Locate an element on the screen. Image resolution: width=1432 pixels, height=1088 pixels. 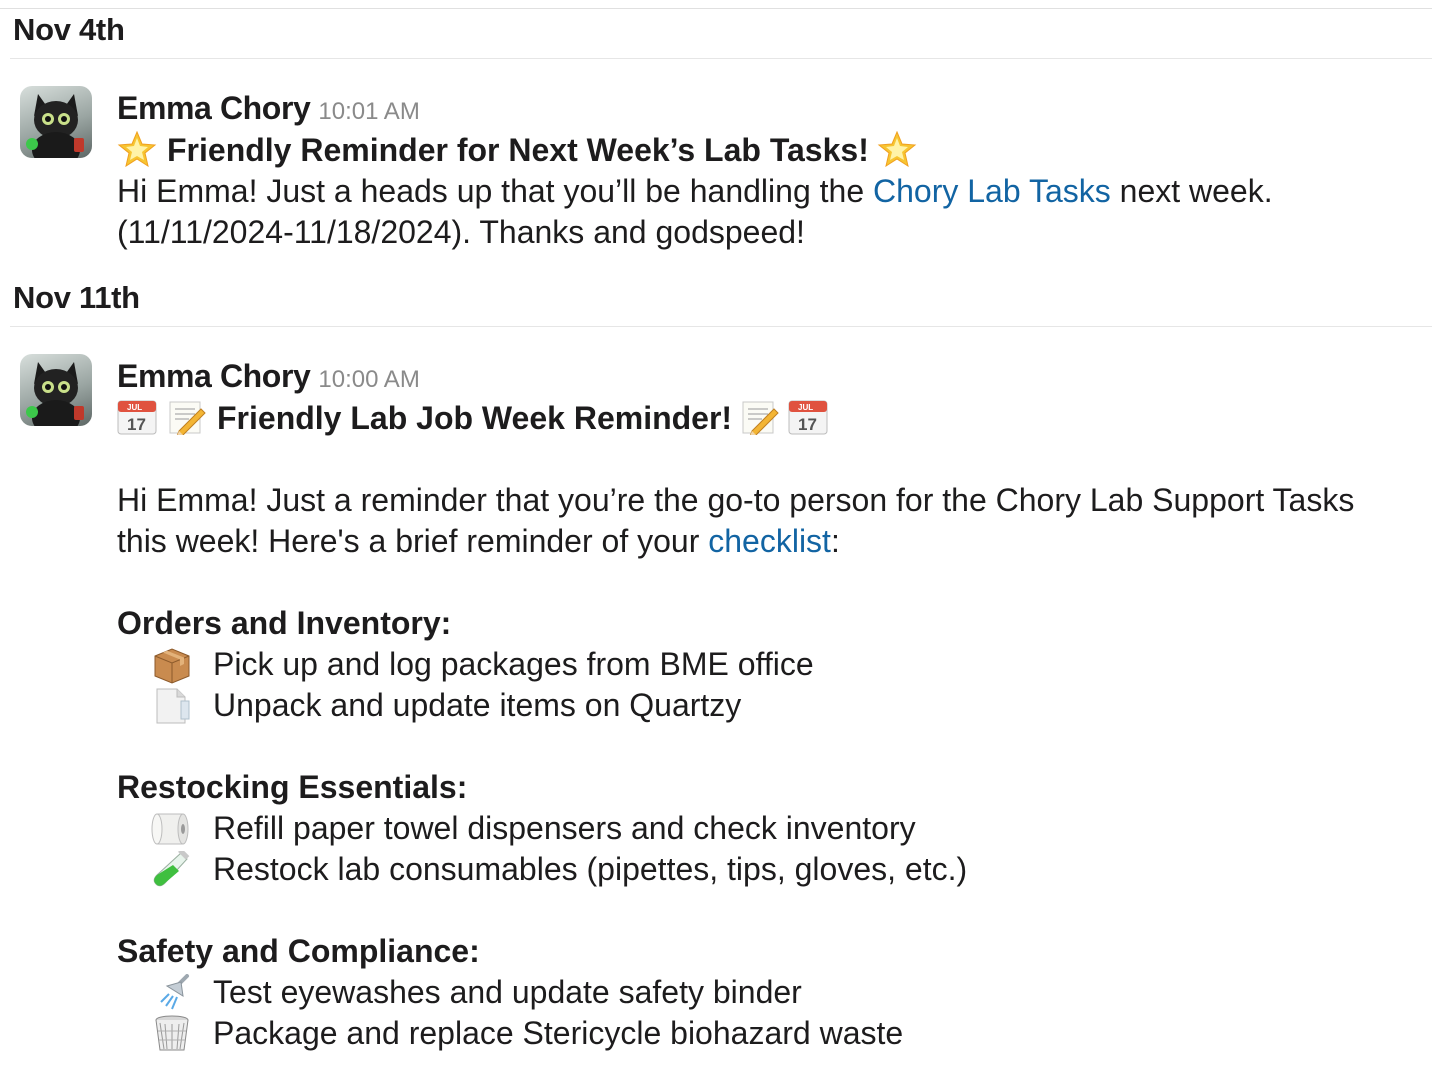
checklist-item: Test eyewashes and update safety binder is located at coordinates (772, 992).